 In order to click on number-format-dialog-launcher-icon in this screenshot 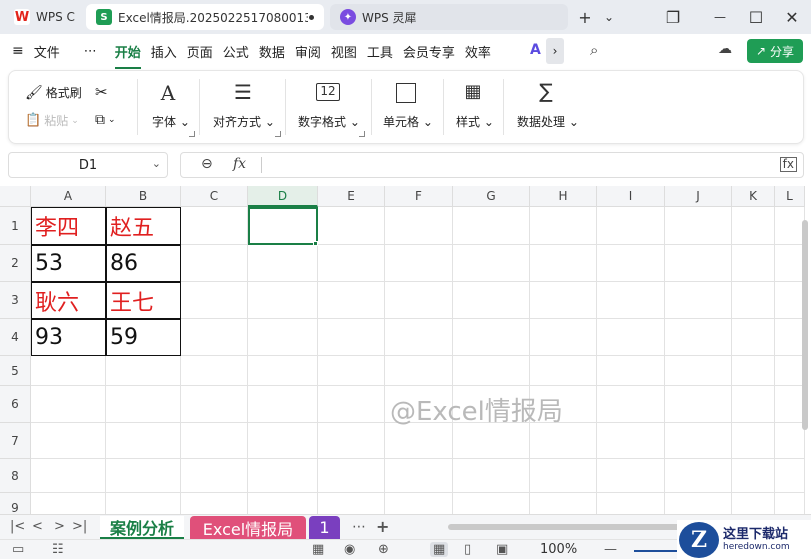, I will do `click(362, 134)`.